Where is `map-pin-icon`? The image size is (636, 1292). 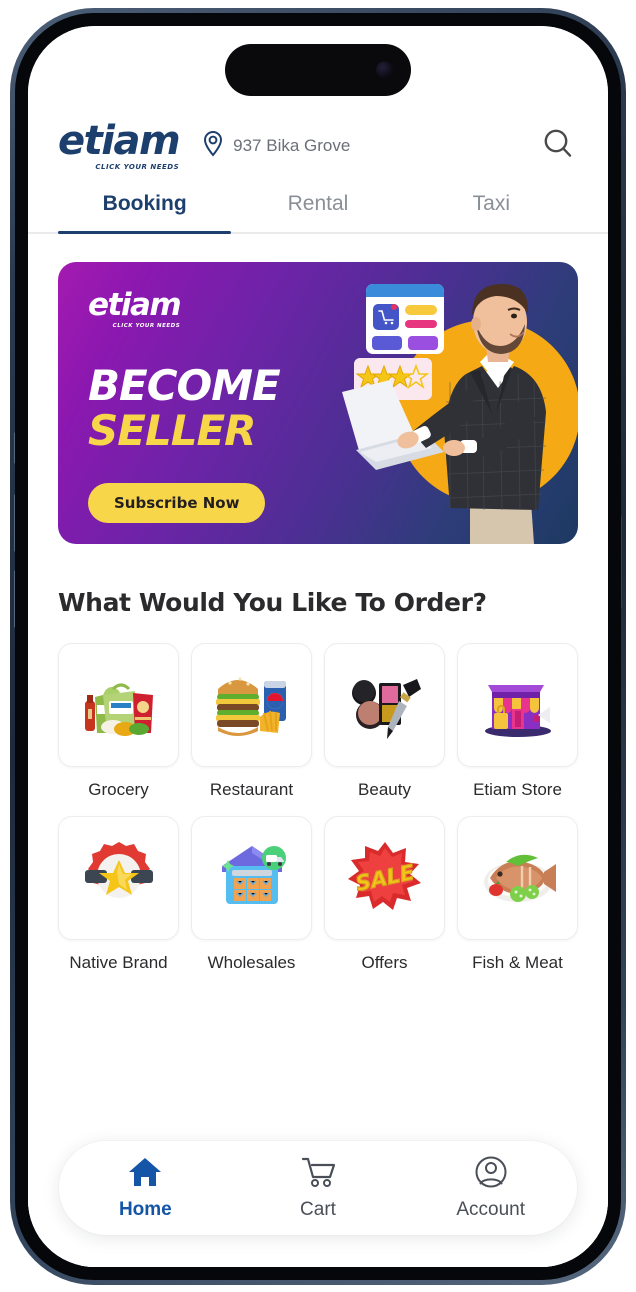
map-pin-icon is located at coordinates (213, 146).